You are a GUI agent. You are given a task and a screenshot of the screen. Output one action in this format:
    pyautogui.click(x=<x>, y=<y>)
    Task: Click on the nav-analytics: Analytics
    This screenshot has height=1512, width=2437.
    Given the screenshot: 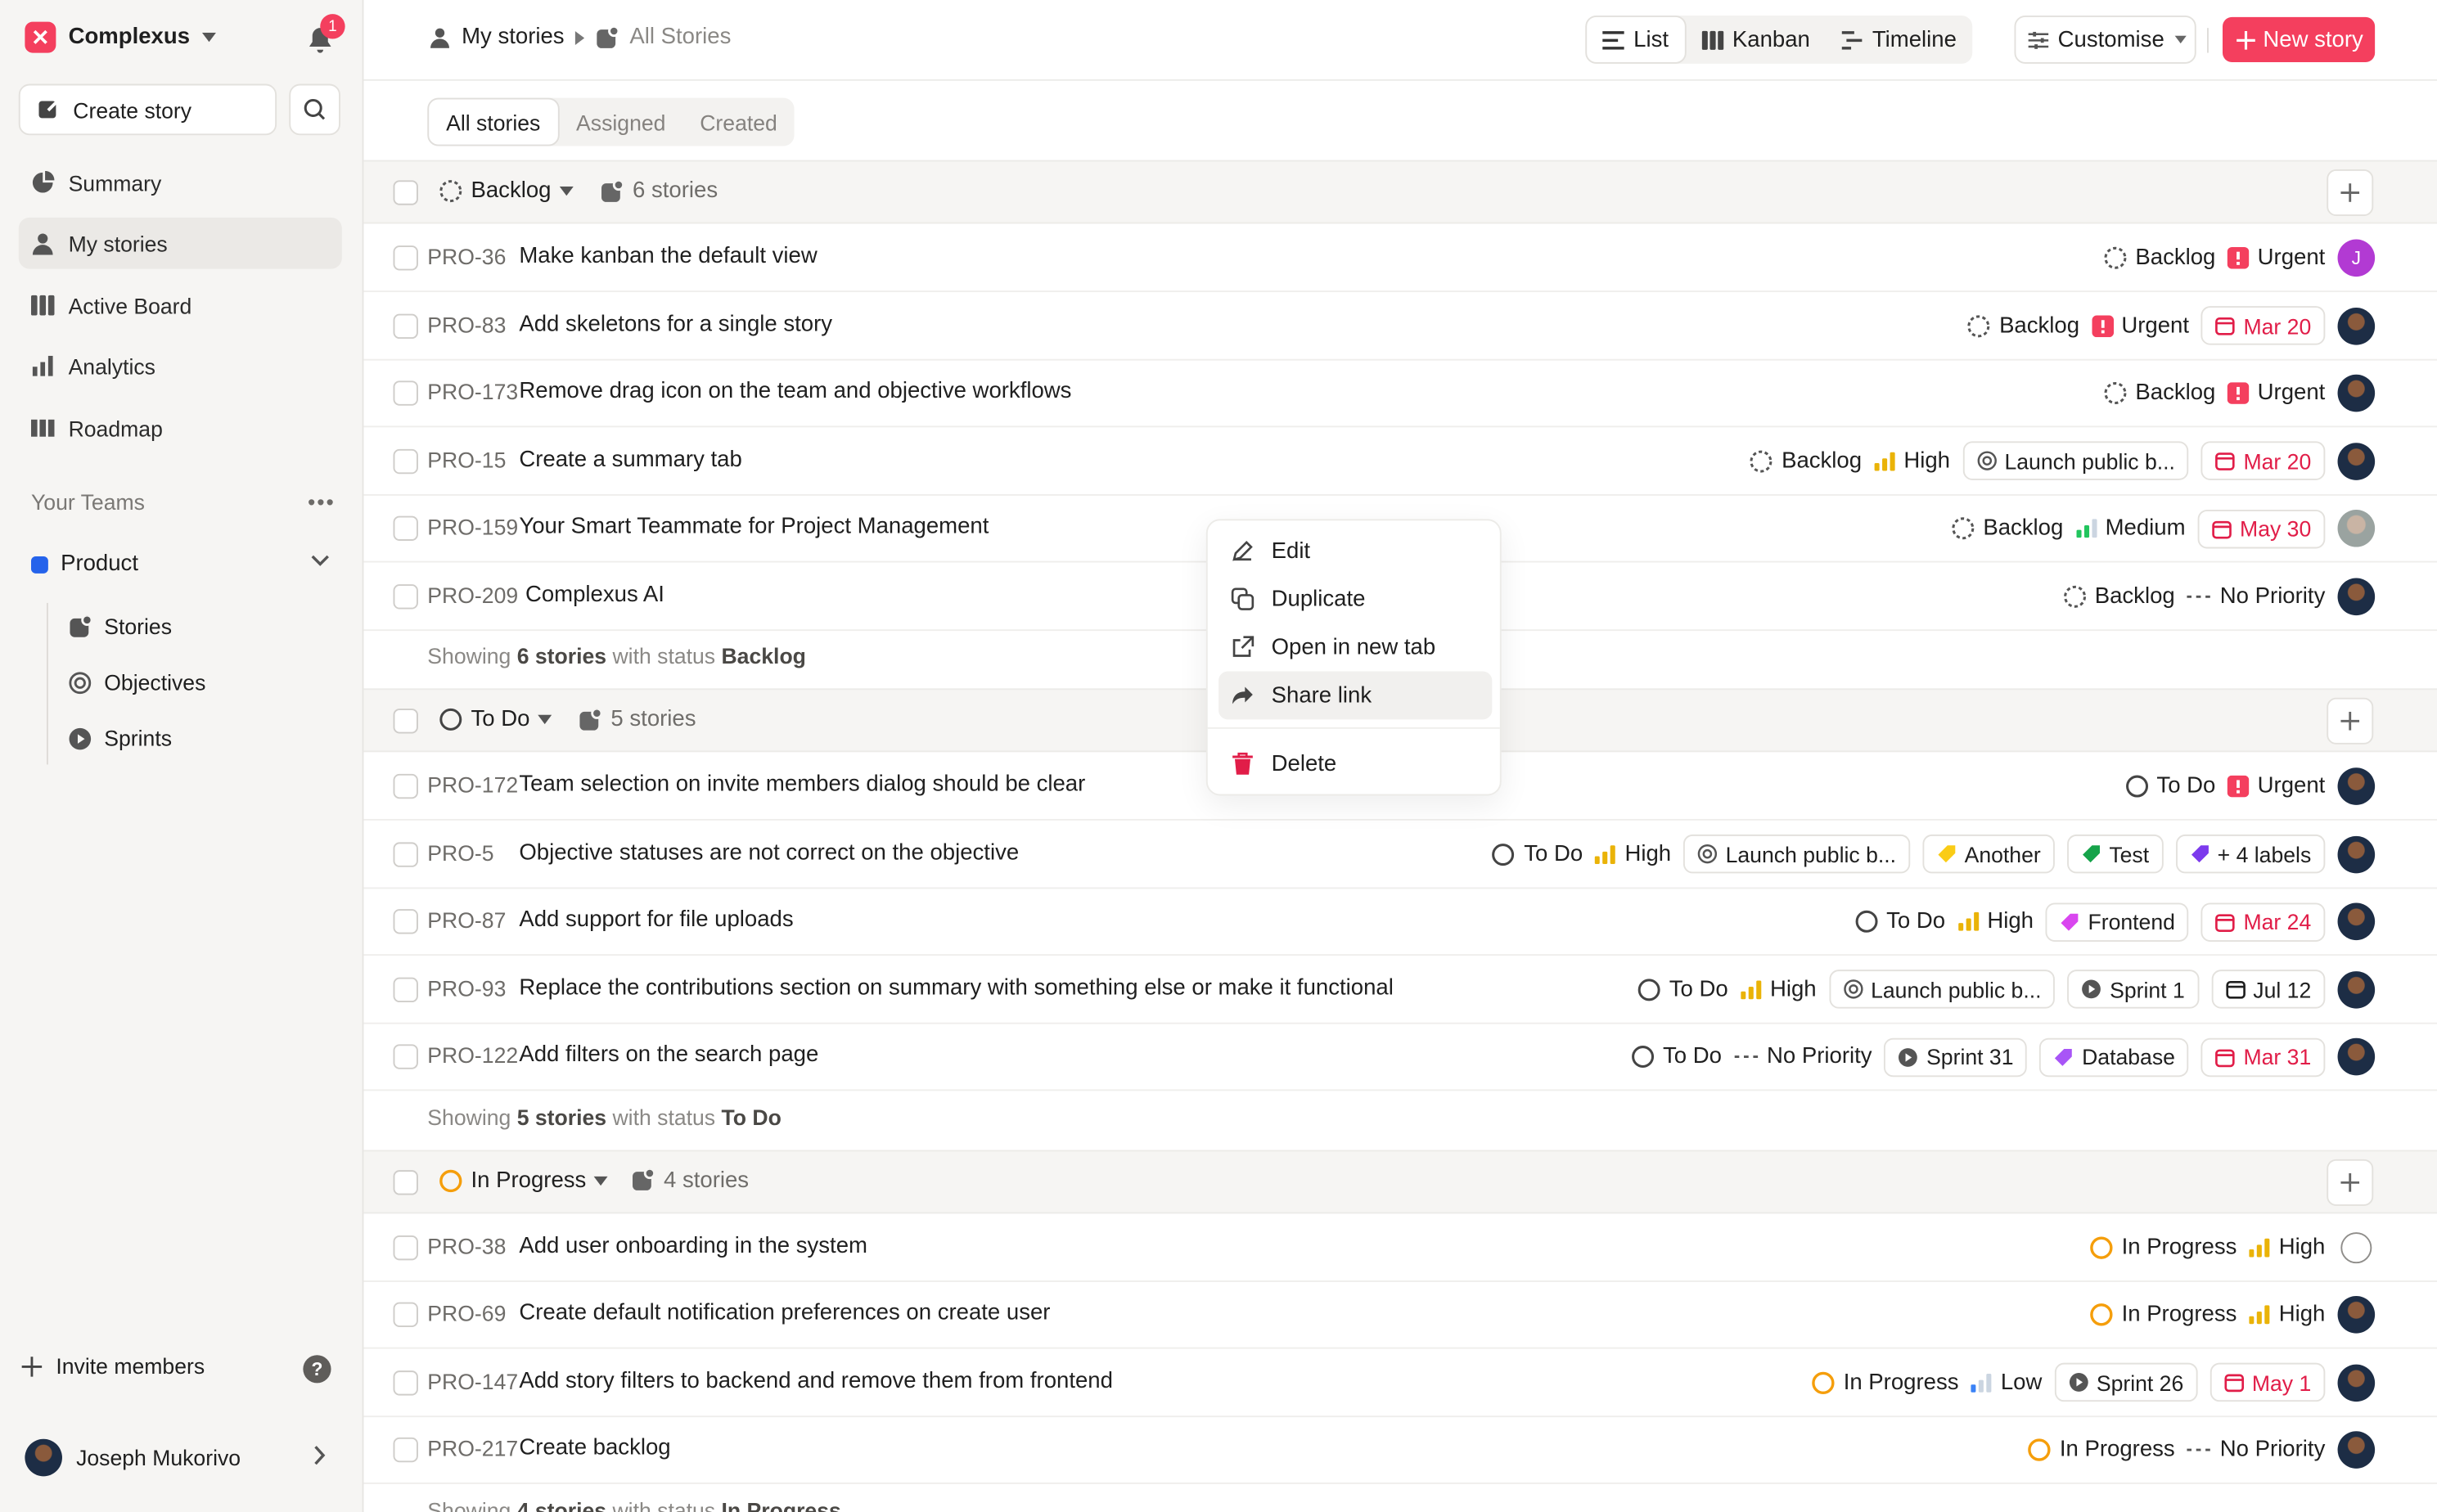 What is the action you would take?
    pyautogui.click(x=180, y=366)
    